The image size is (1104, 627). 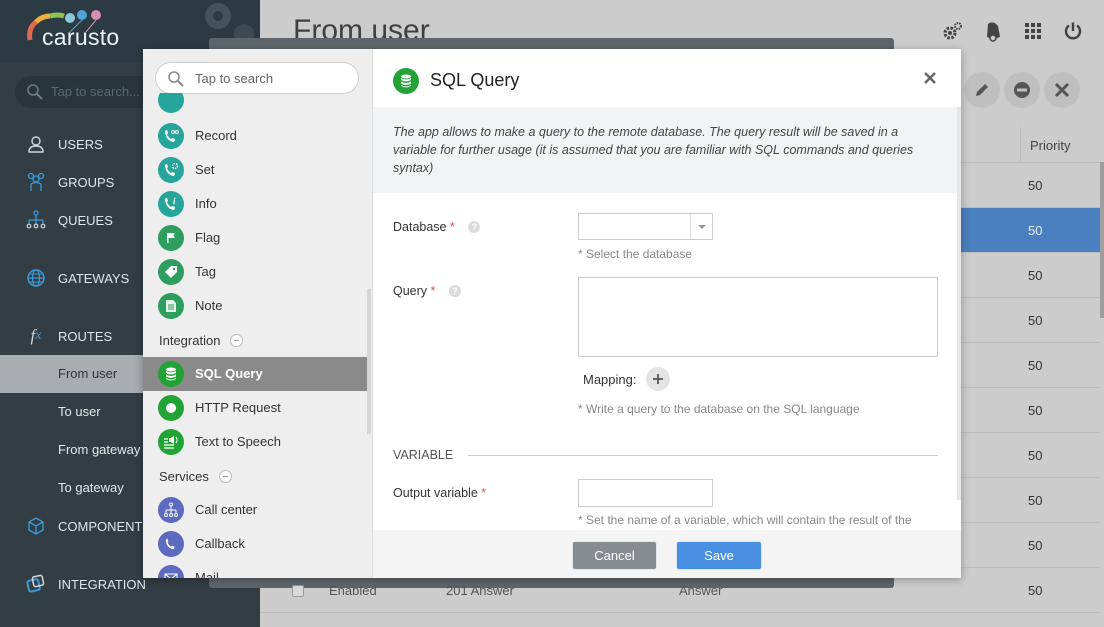 What do you see at coordinates (79, 411) in the screenshot?
I see `sidebar-subitem-label: To user` at bounding box center [79, 411].